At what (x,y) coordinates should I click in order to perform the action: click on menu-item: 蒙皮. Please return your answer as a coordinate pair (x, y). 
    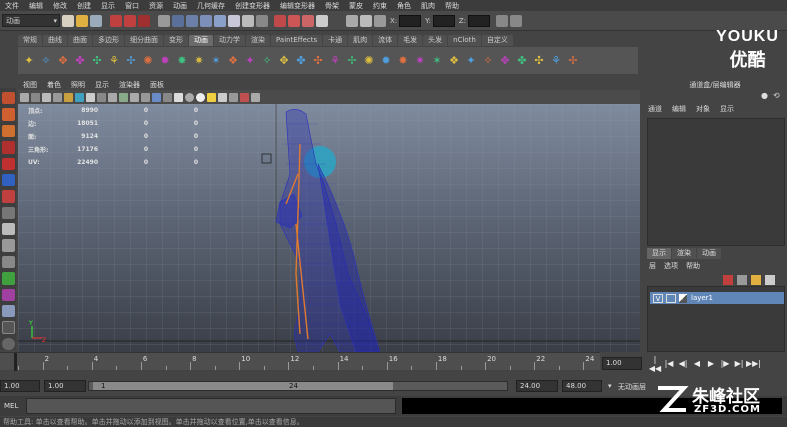
    Looking at the image, I should click on (356, 6).